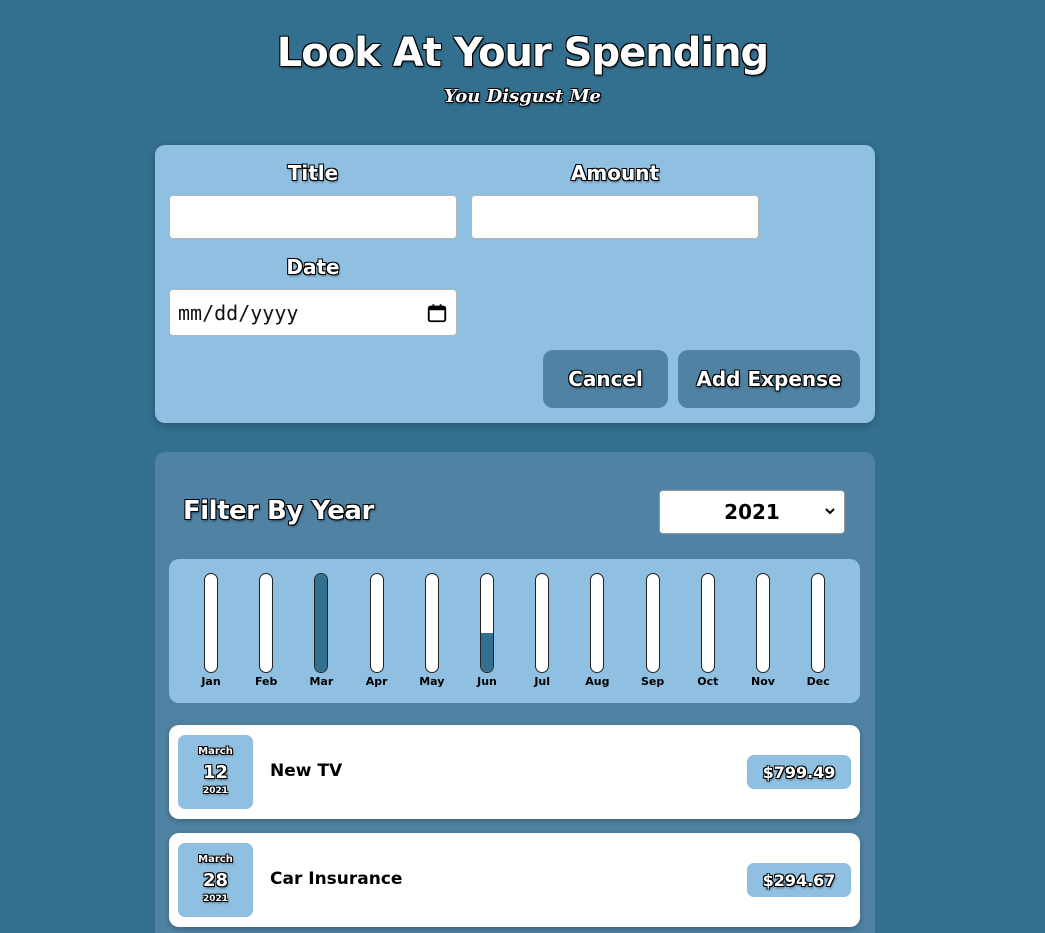  I want to click on expense-date-day: 12, so click(215, 772).